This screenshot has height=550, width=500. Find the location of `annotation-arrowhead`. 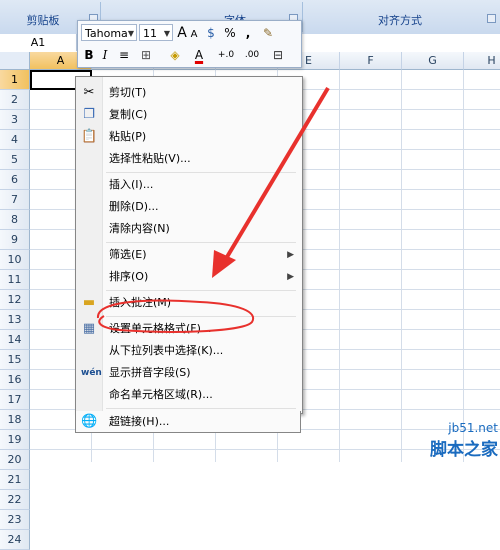

annotation-arrowhead is located at coordinates (224, 264).